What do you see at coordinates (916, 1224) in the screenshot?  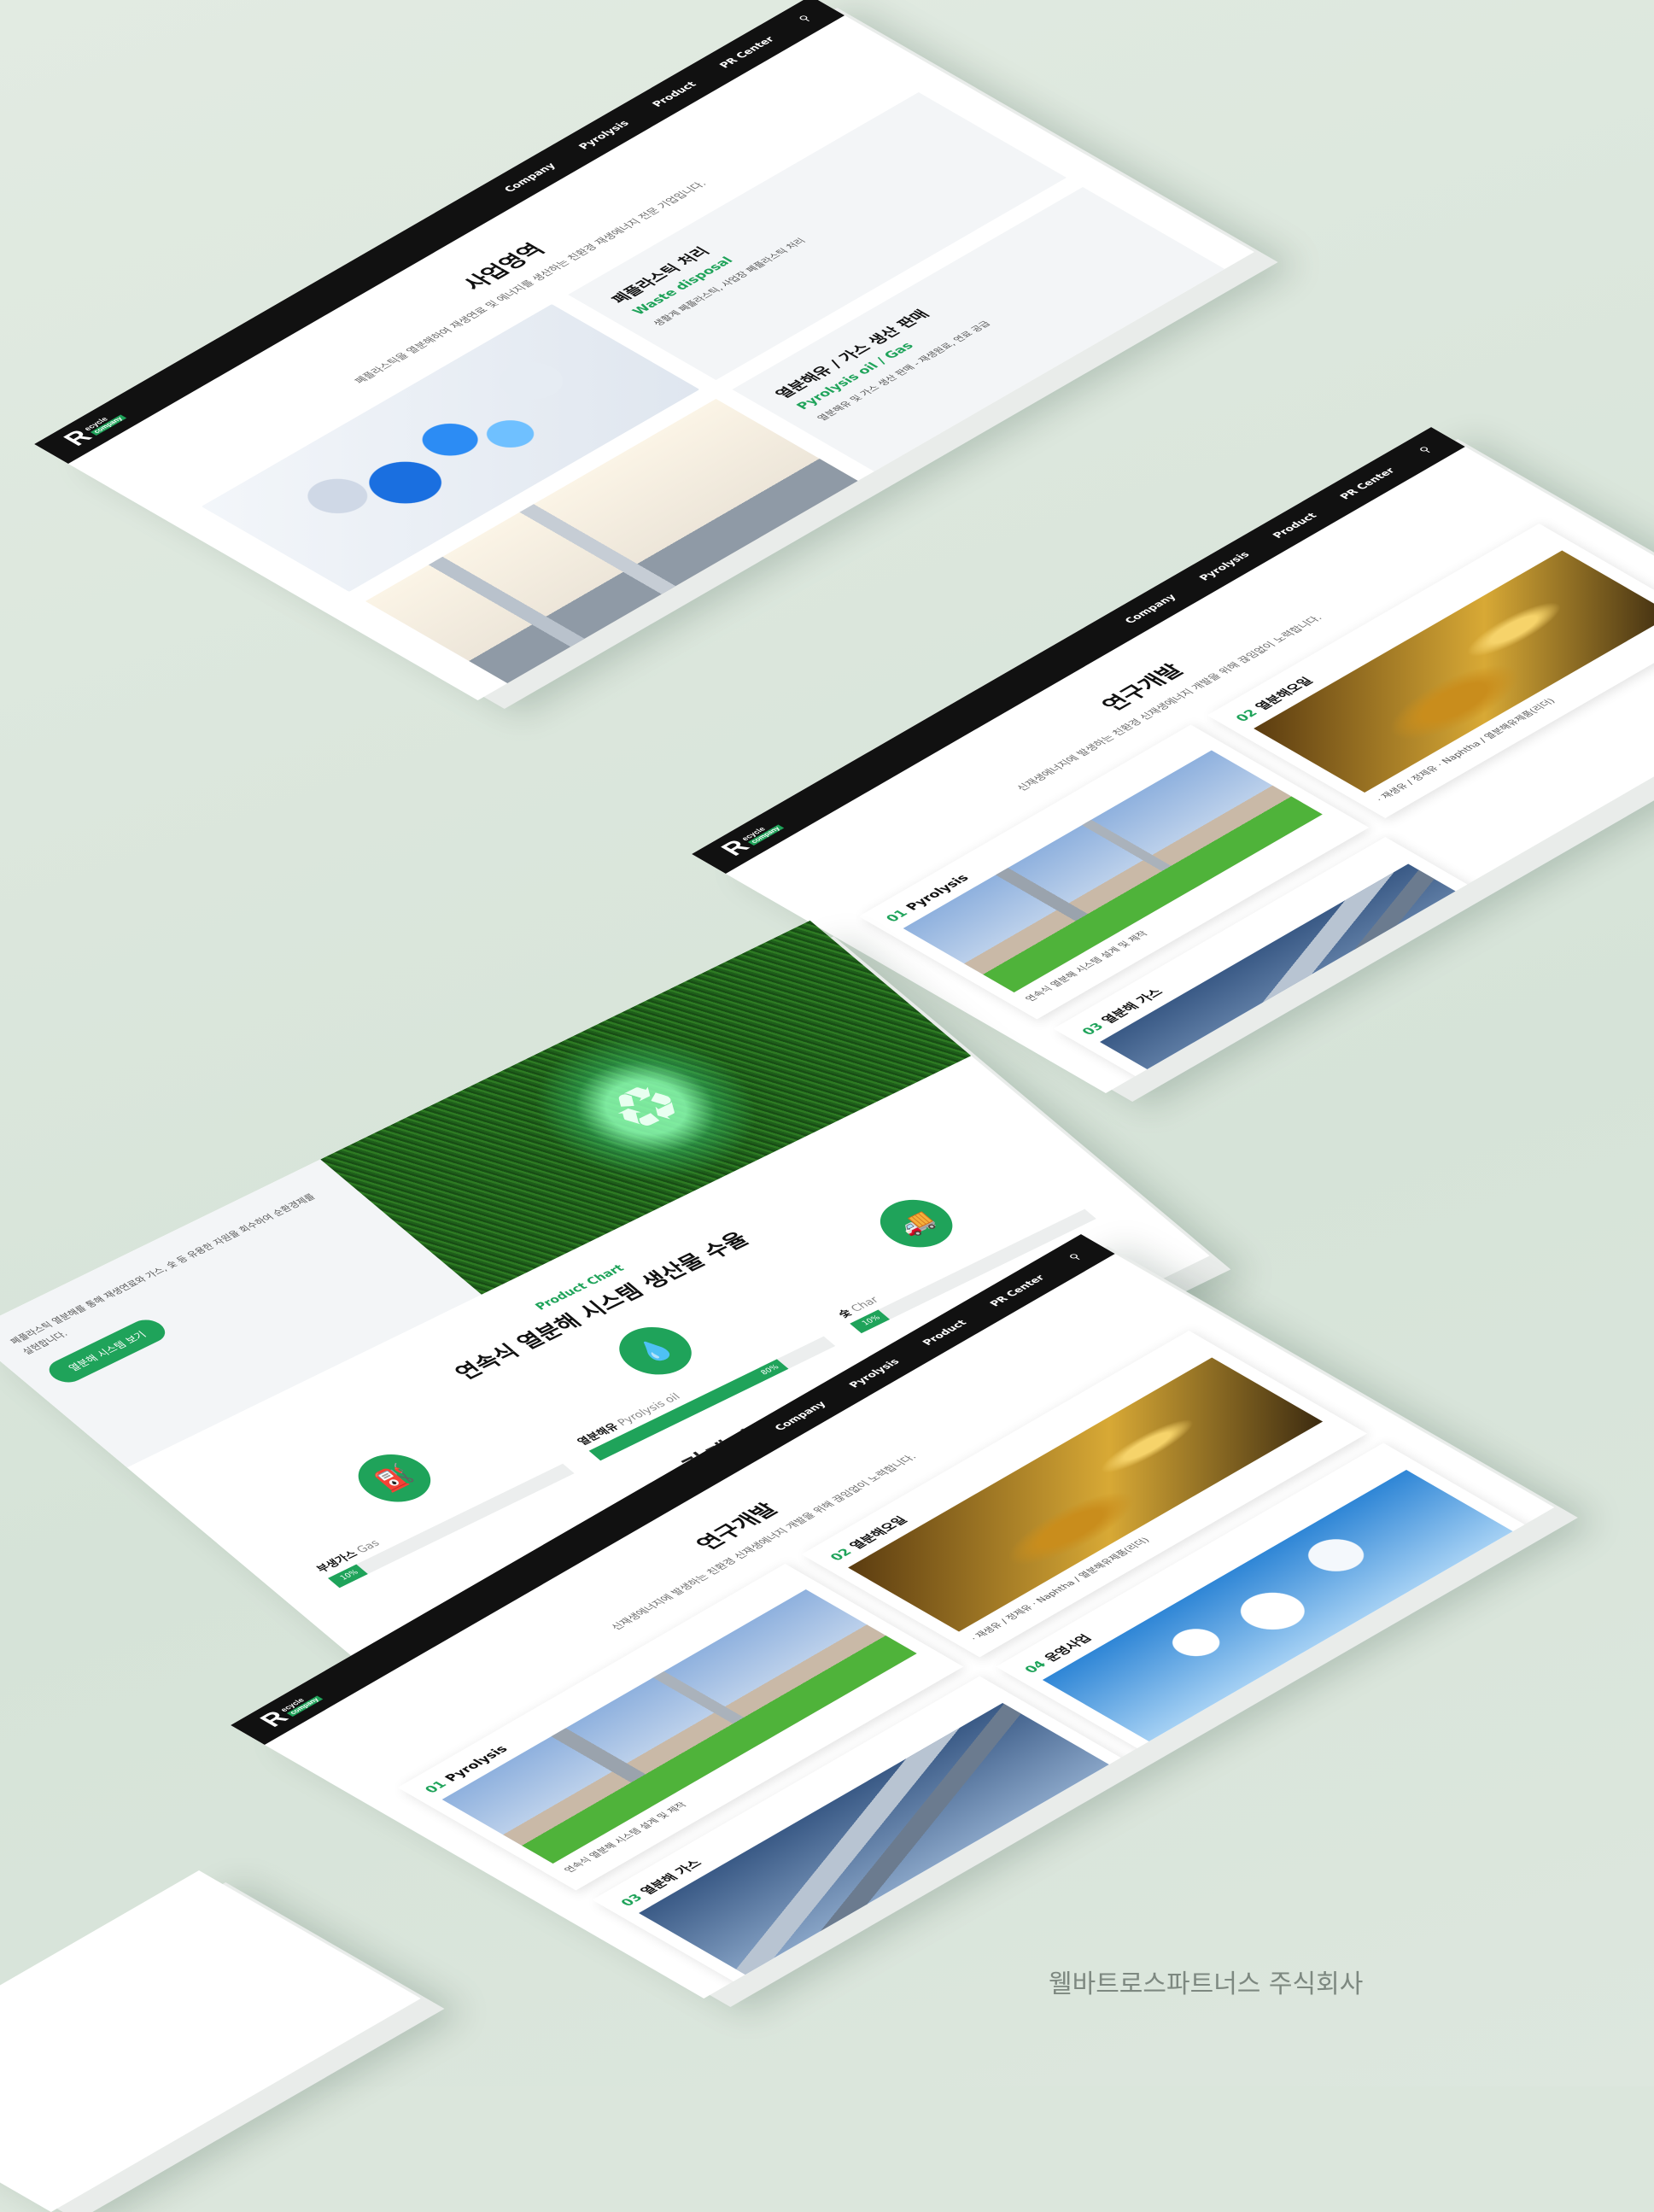 I see `truck-icon: 🚚` at bounding box center [916, 1224].